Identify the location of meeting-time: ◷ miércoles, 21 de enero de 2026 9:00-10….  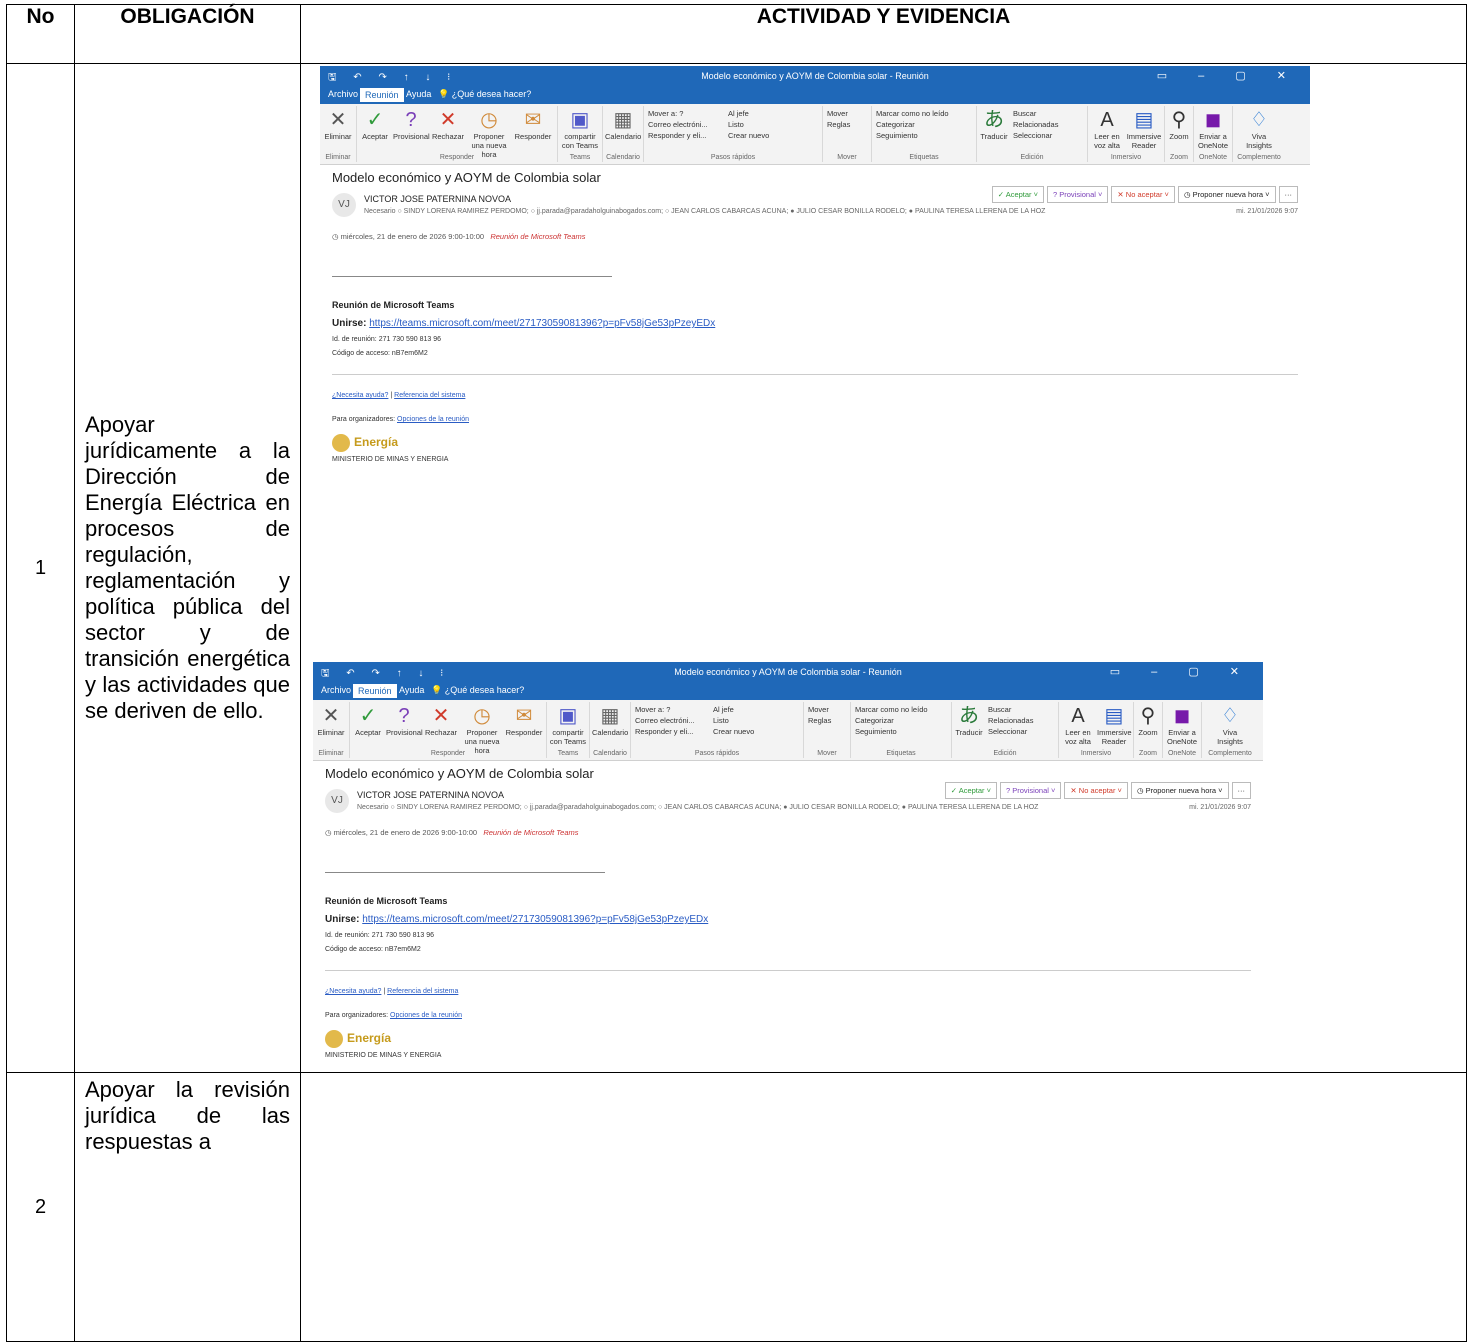
(452, 832).